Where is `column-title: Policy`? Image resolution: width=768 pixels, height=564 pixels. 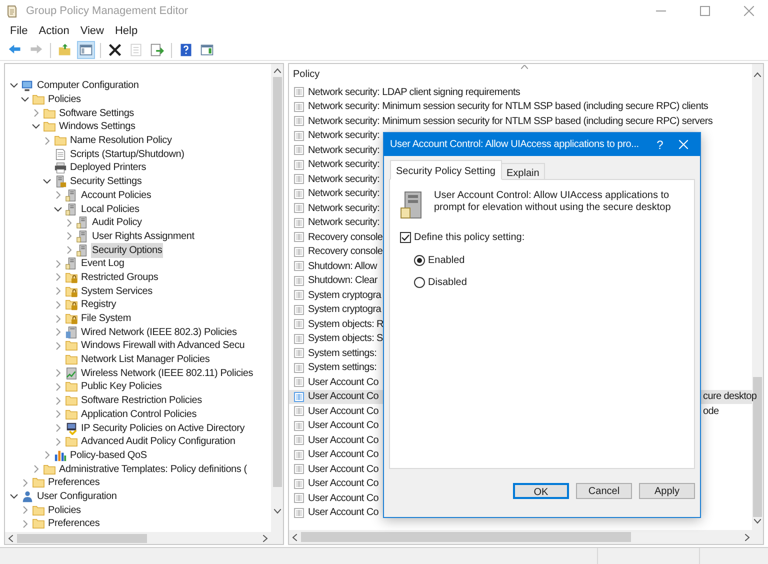
column-title: Policy is located at coordinates (306, 75).